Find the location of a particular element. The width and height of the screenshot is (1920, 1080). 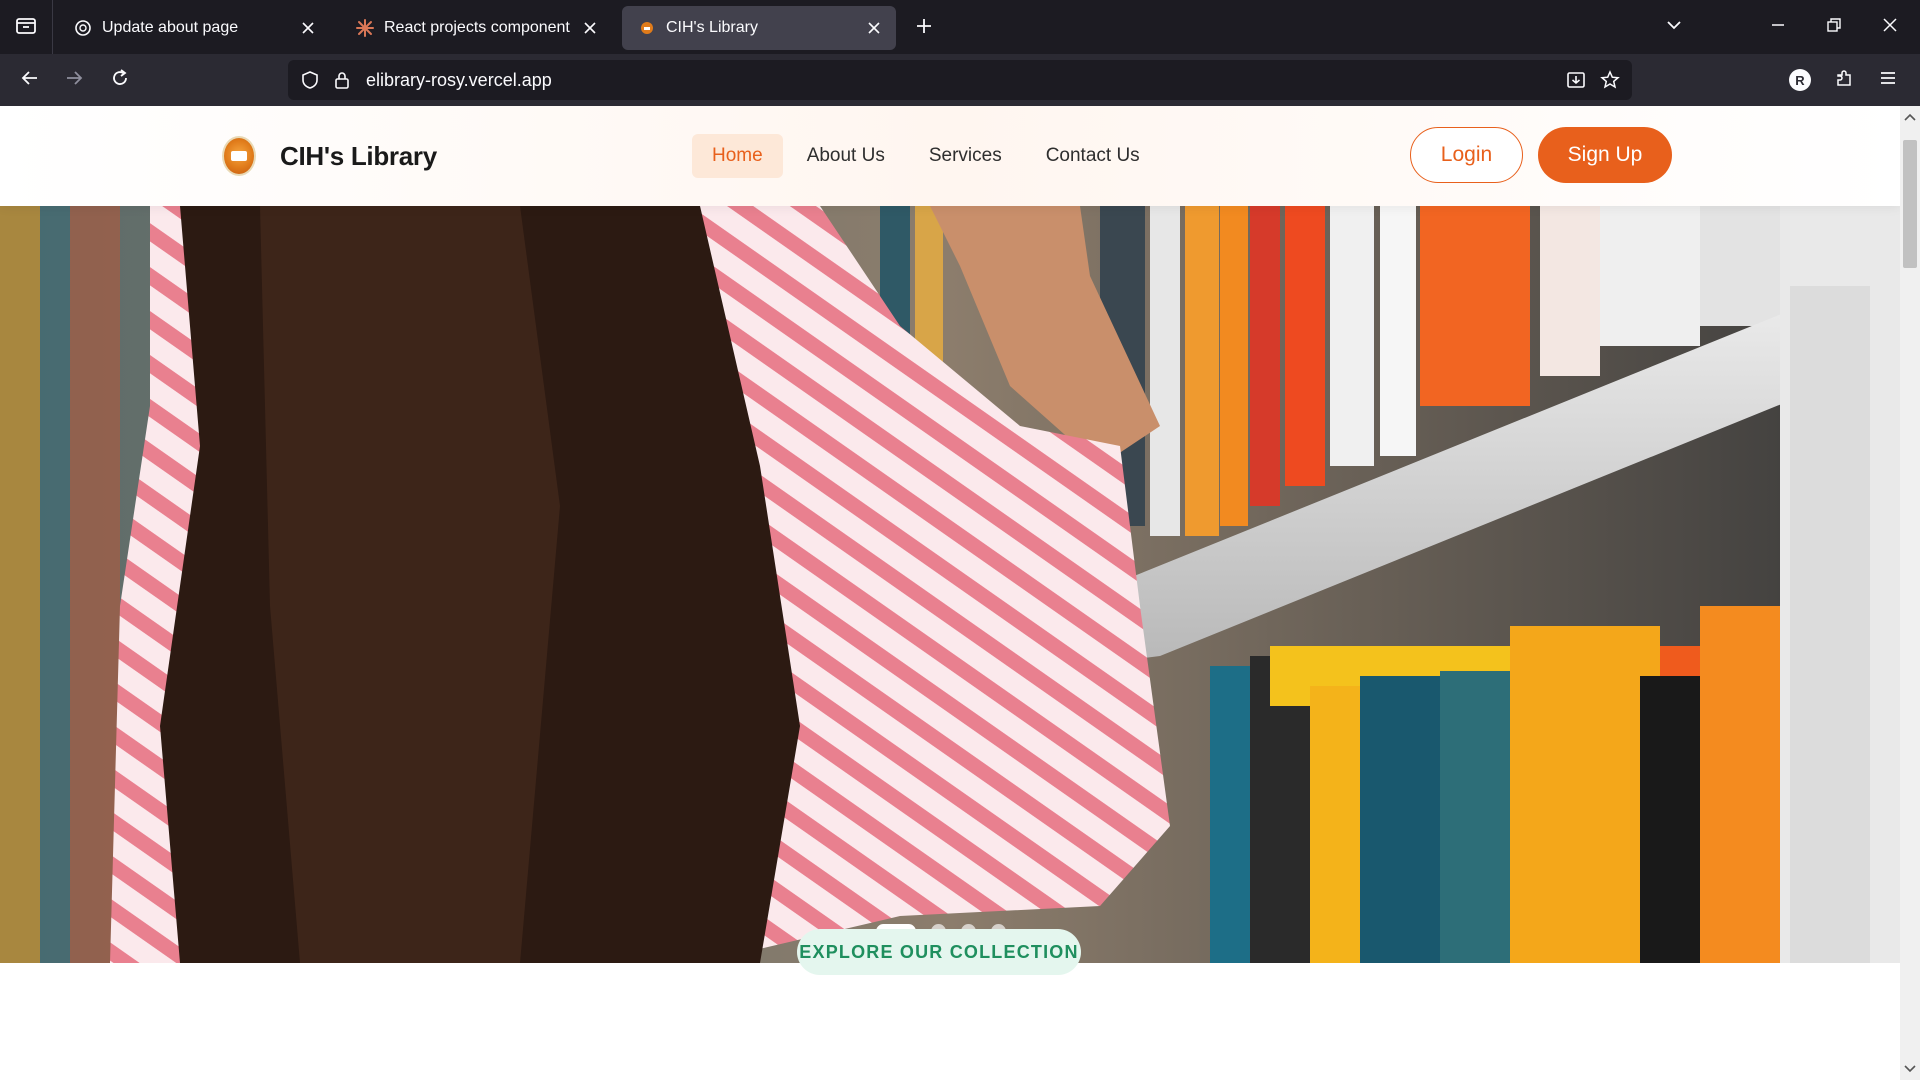

account-avatar: R is located at coordinates (1800, 80).